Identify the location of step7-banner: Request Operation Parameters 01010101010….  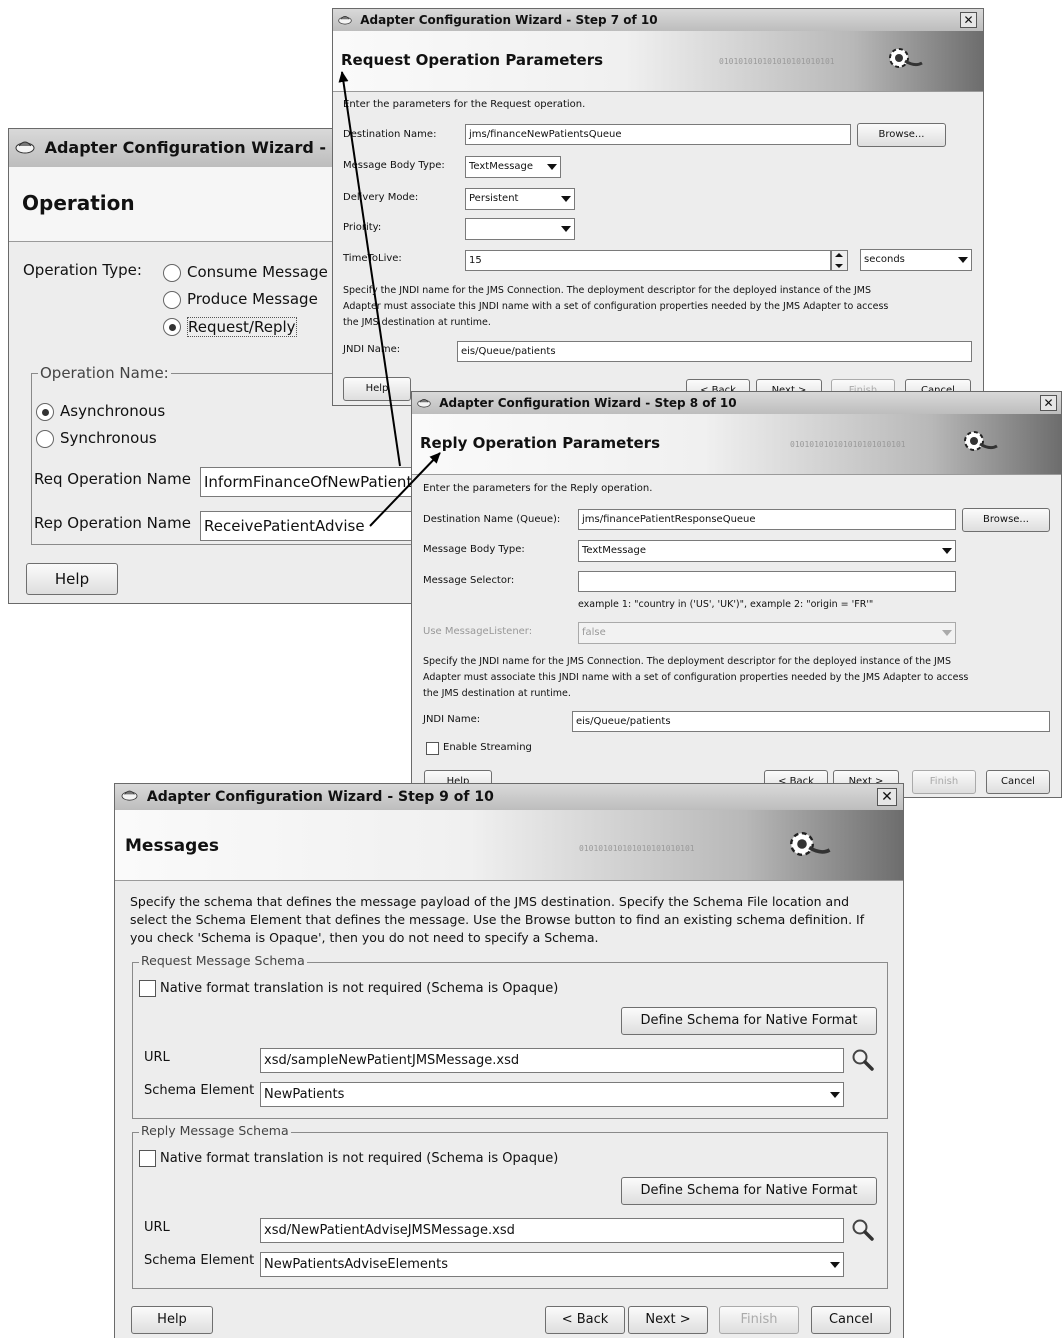
(658, 61).